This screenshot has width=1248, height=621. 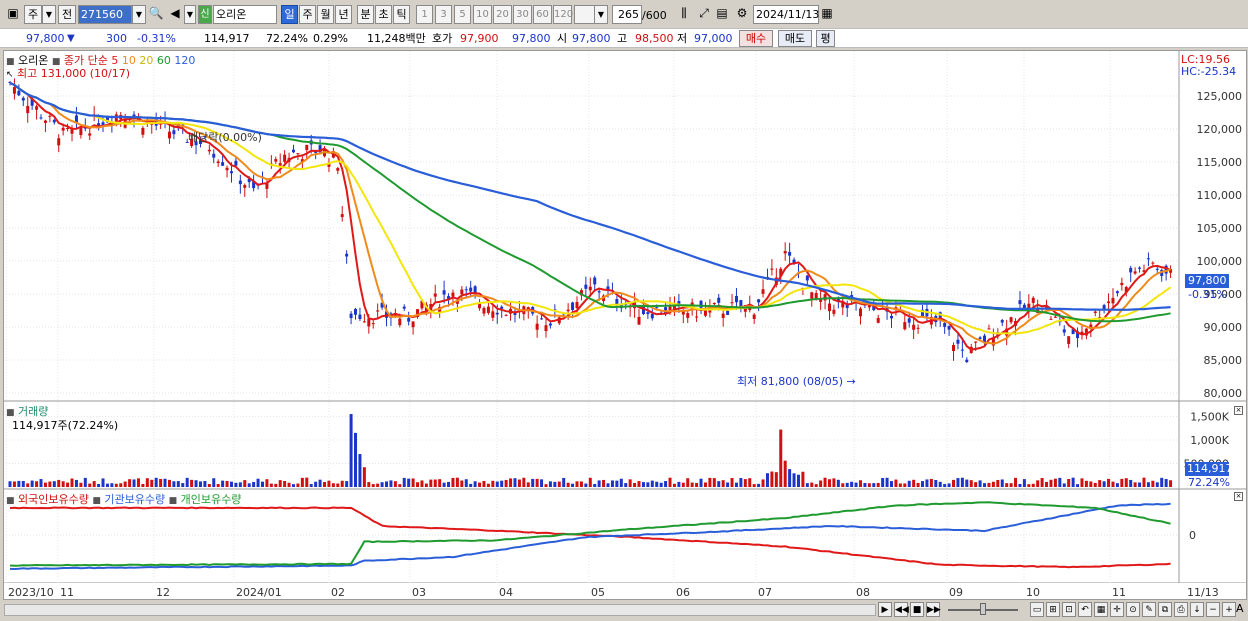 I want to click on new-badge: 신, so click(x=205, y=14).